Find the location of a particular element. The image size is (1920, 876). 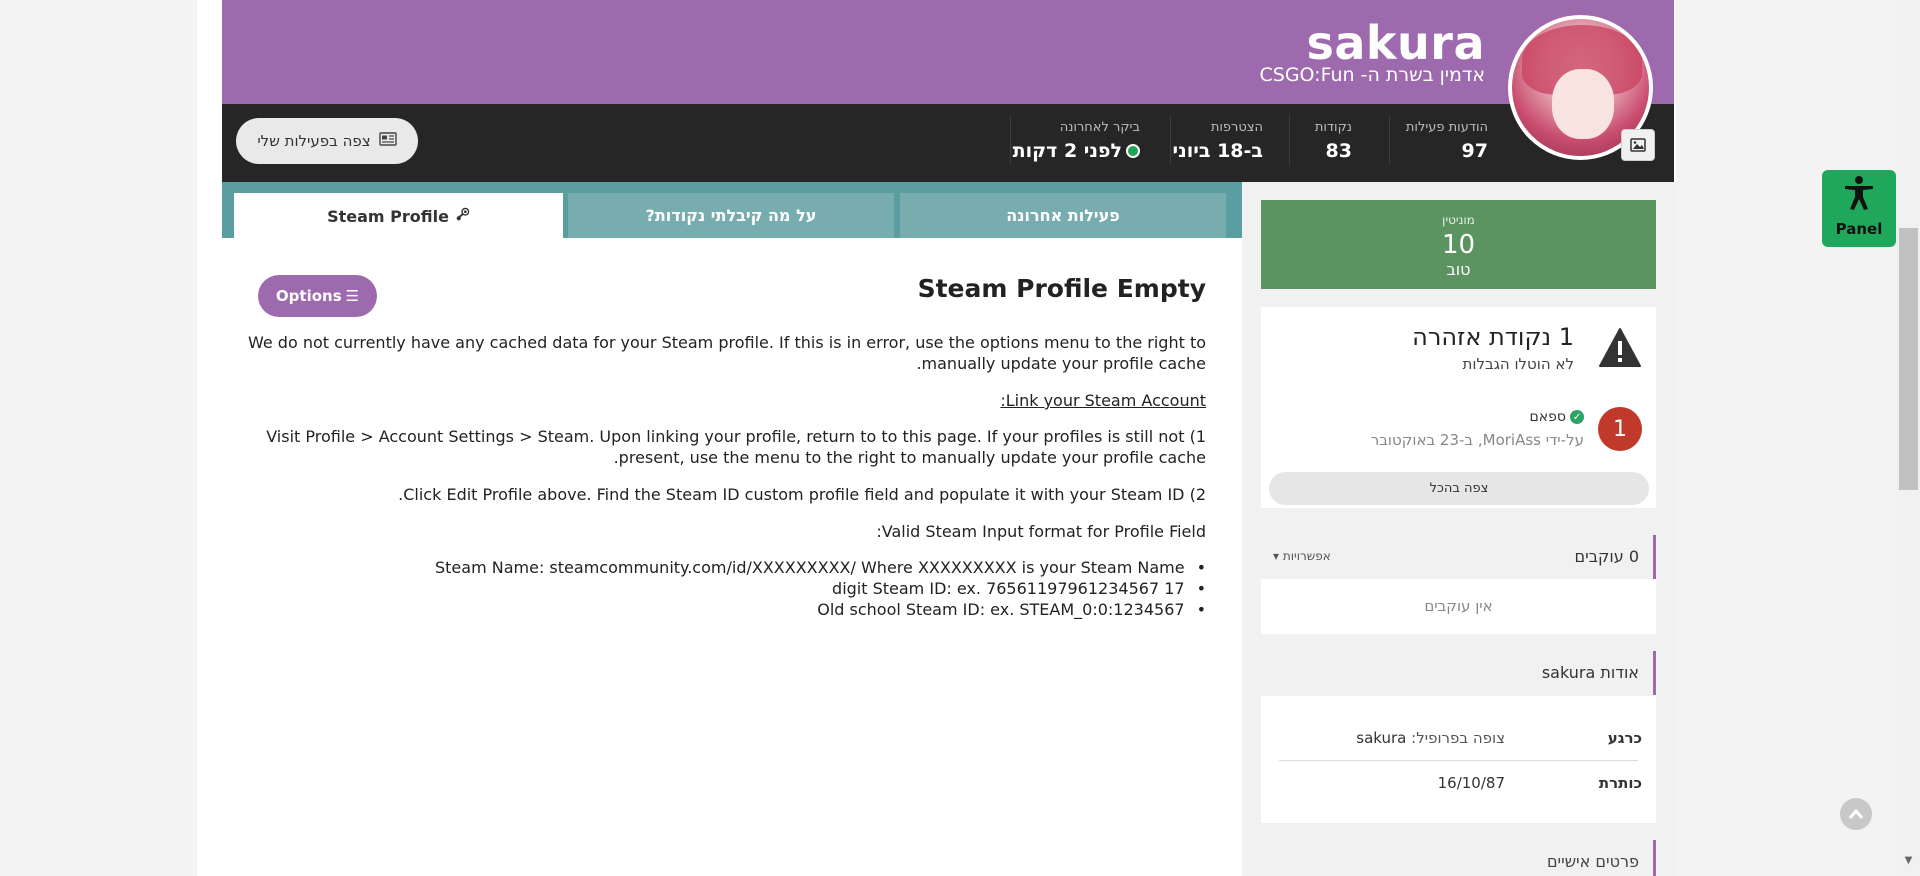

accessibility-panel-button: Panel is located at coordinates (1859, 208).